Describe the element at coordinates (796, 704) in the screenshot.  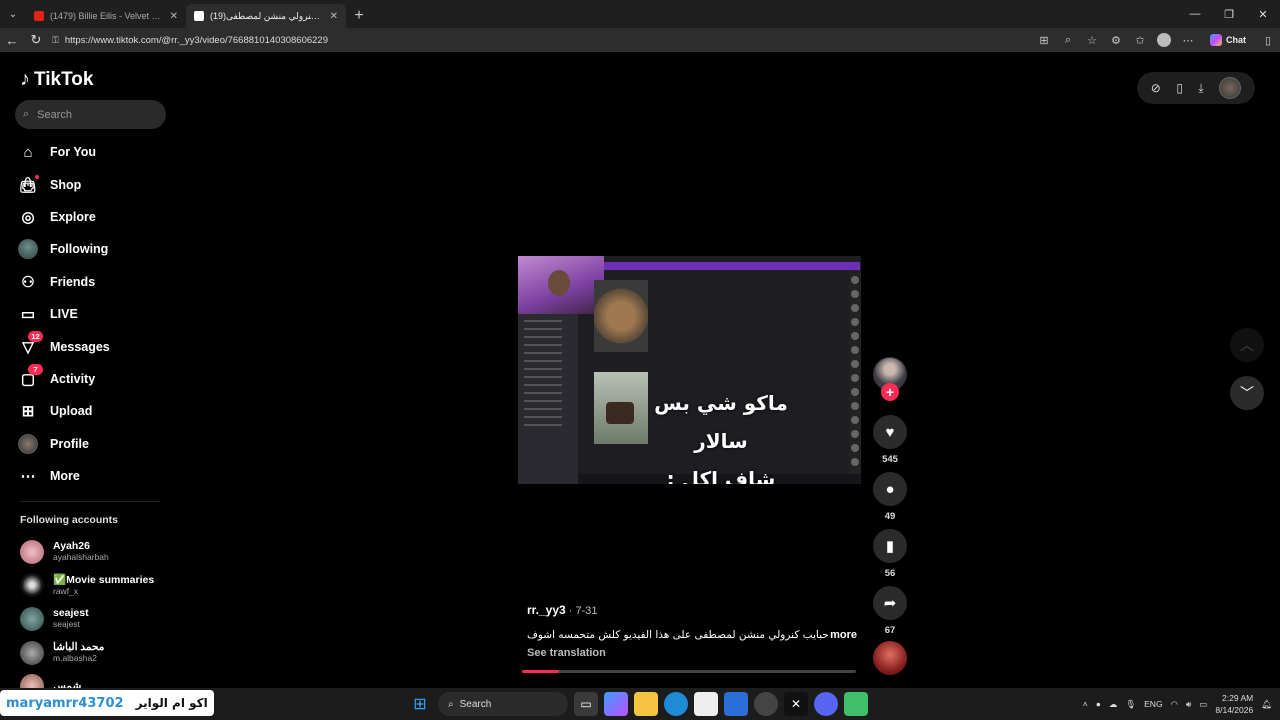
I see `capcut-icon: ✕` at that location.